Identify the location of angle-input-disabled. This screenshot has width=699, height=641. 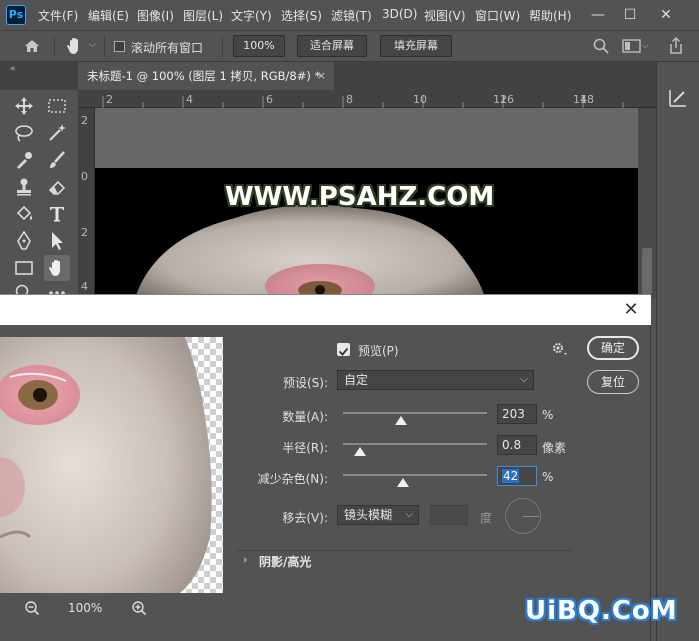
(449, 515).